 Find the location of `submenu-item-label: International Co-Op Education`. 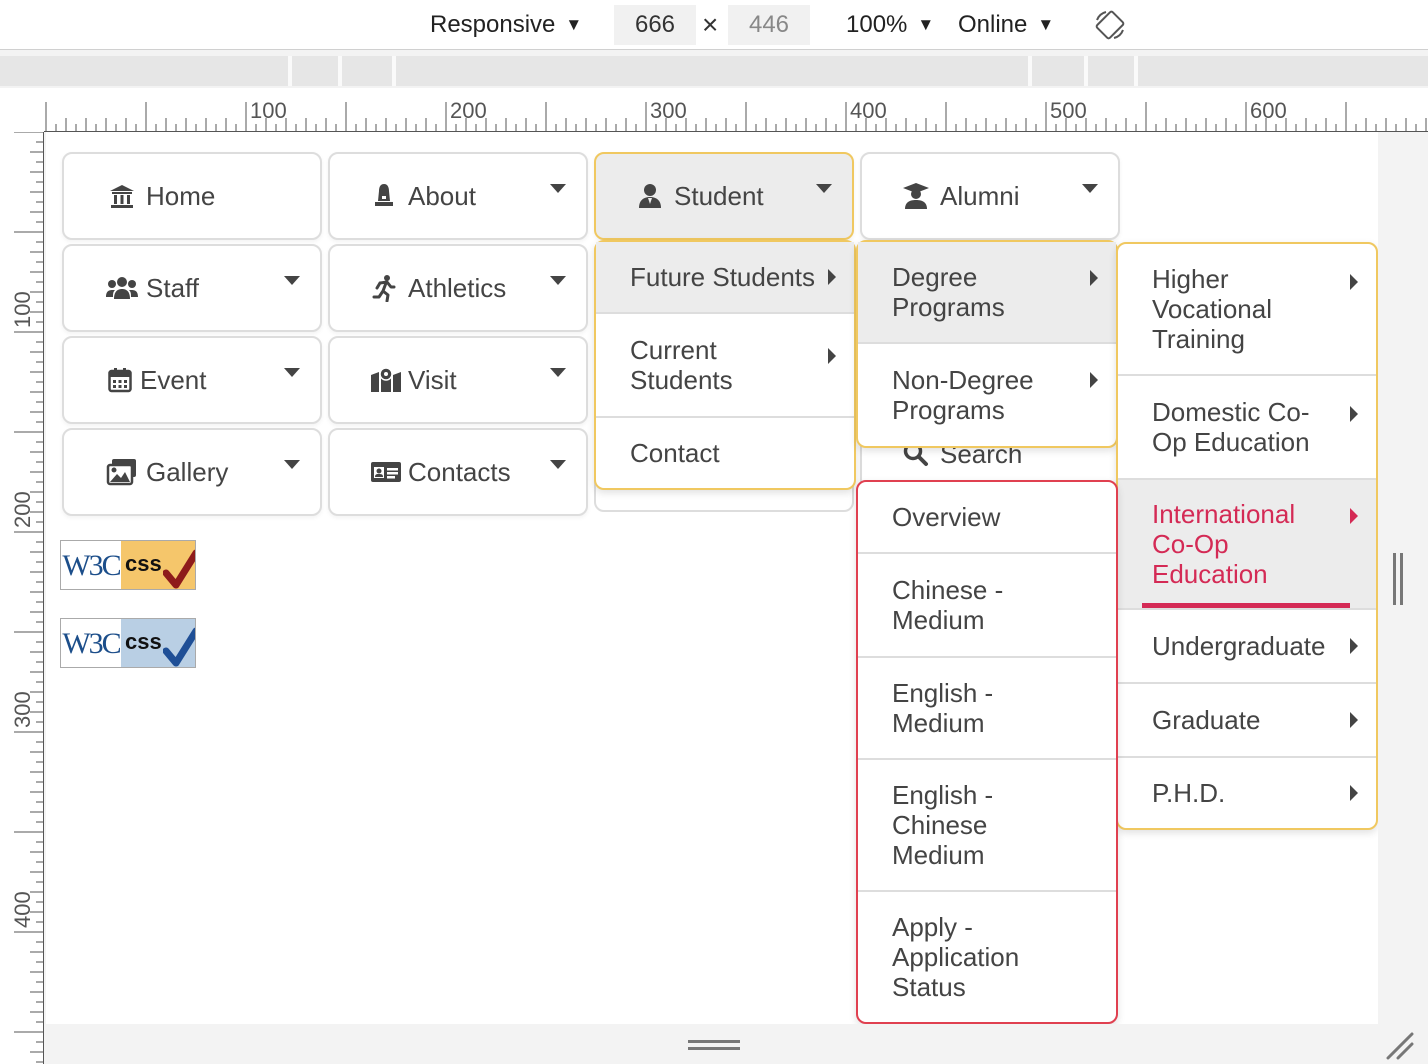

submenu-item-label: International Co-Op Education is located at coordinates (1224, 544).